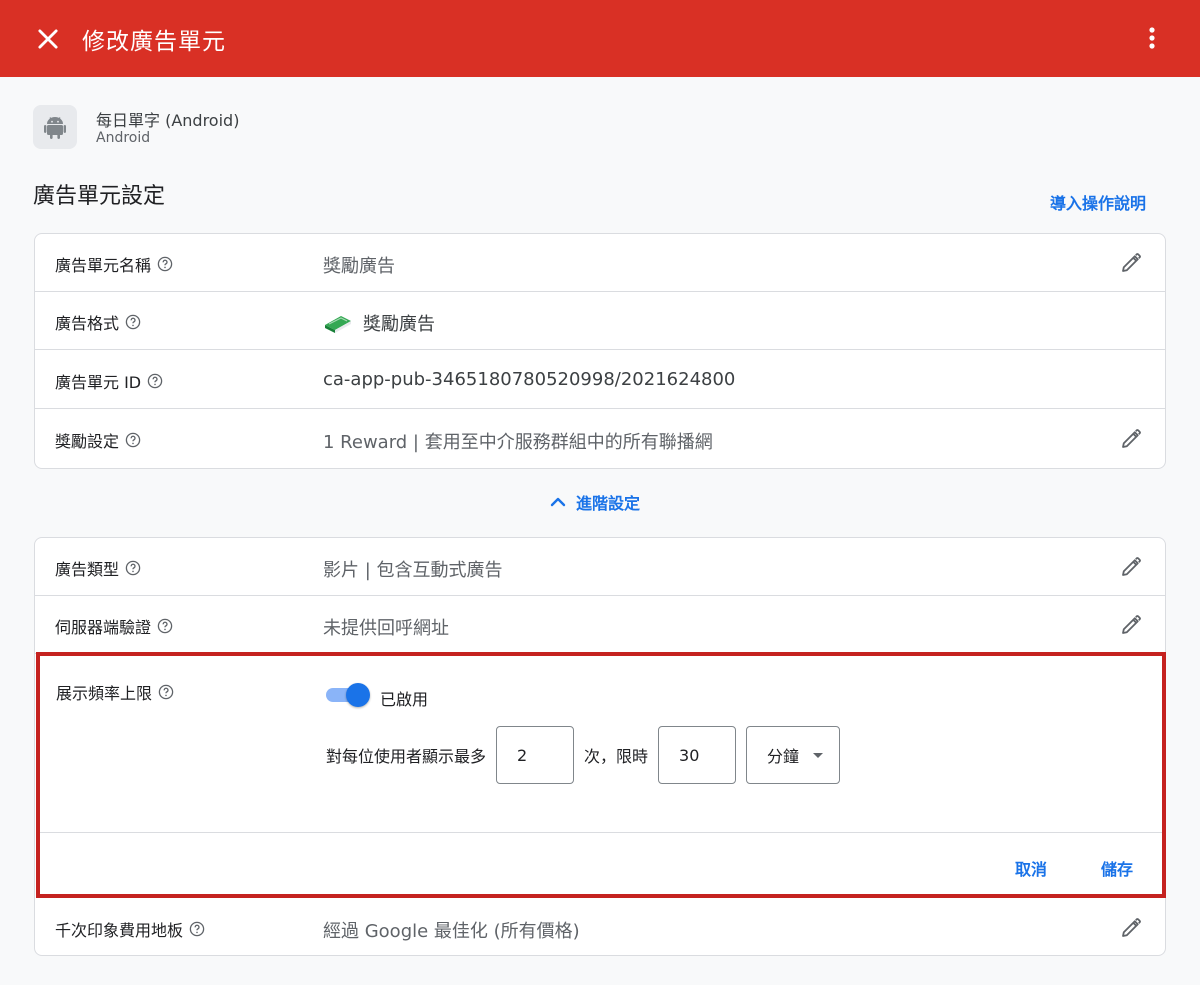 The width and height of the screenshot is (1200, 985). I want to click on frequency-limit-line: 對每位使用者顯示最多 2 次，限時 30 分鐘, so click(583, 755).